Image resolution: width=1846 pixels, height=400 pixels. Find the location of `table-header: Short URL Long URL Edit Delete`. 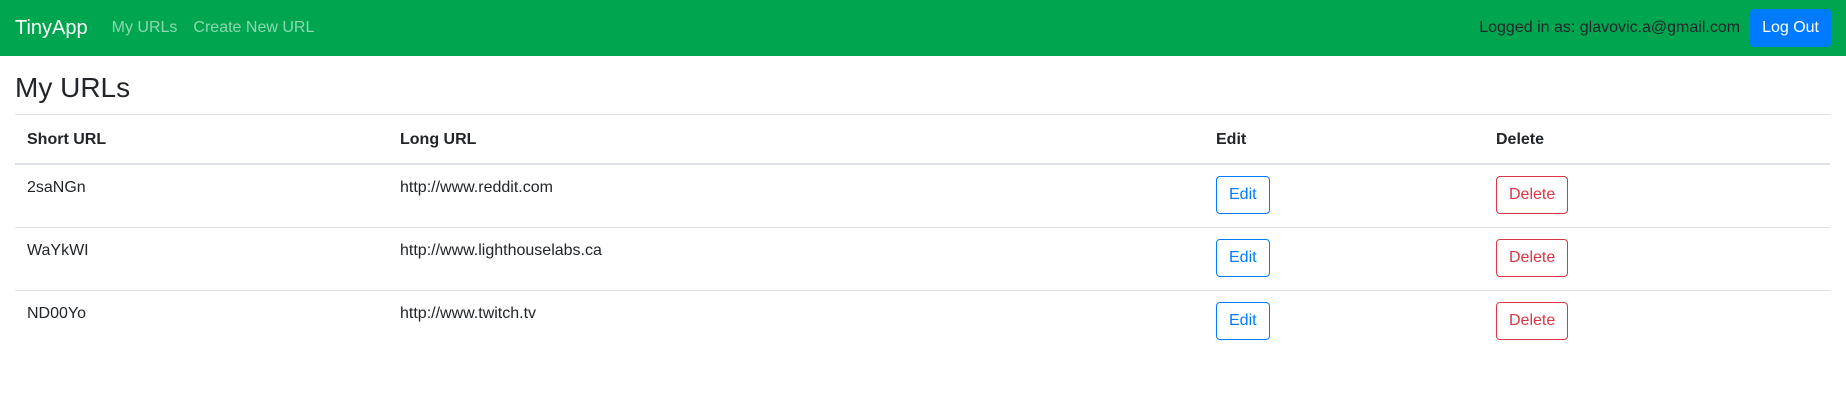

table-header: Short URL Long URL Edit Delete is located at coordinates (922, 139).